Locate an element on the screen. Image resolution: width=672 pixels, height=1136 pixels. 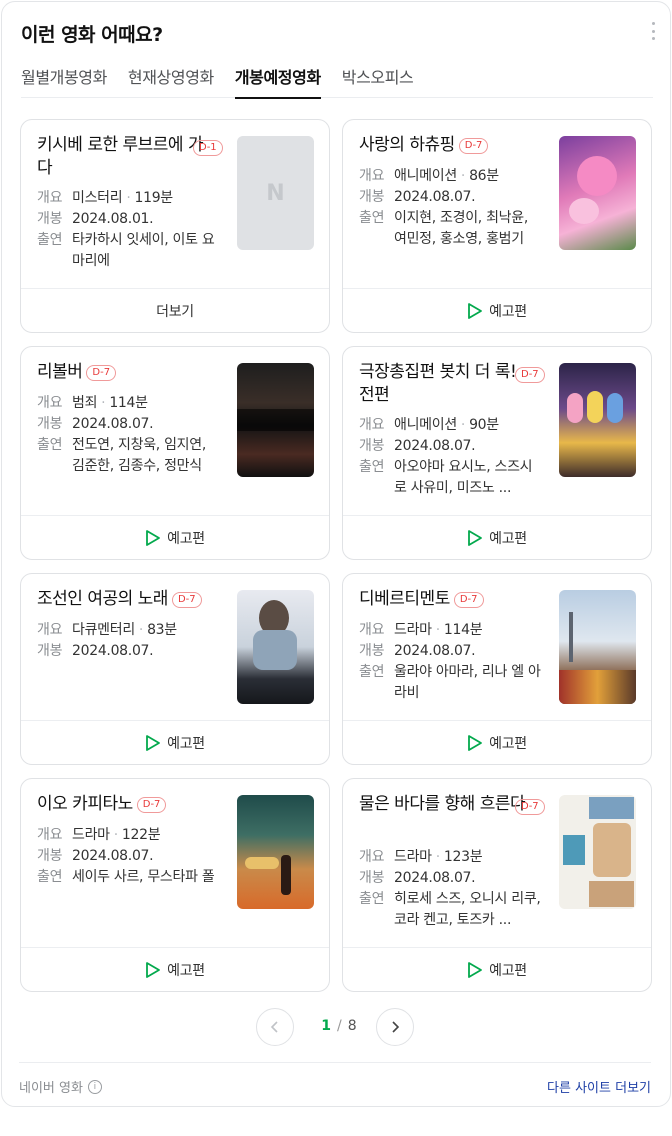
info-circle-icon: i is located at coordinates (94, 1086).